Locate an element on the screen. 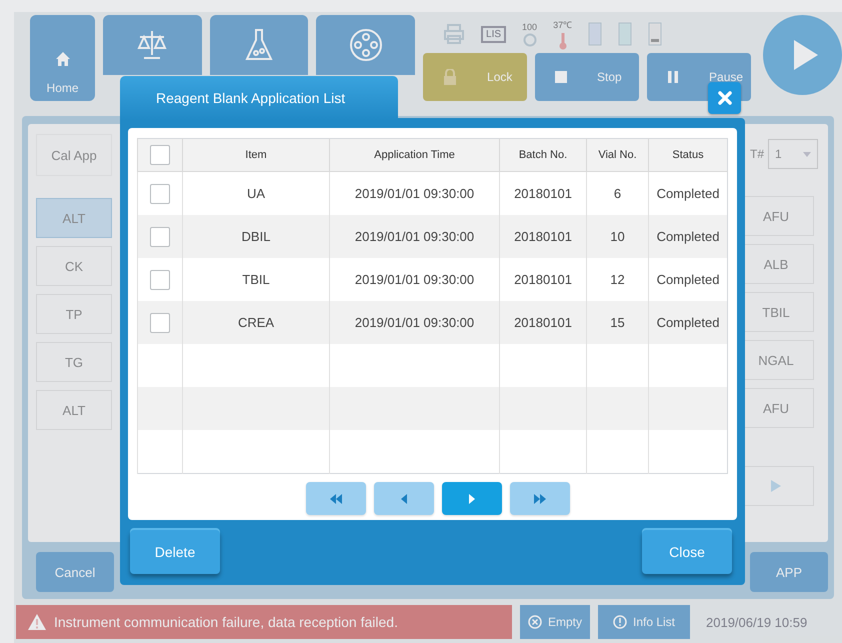  close-button is located at coordinates (724, 98).